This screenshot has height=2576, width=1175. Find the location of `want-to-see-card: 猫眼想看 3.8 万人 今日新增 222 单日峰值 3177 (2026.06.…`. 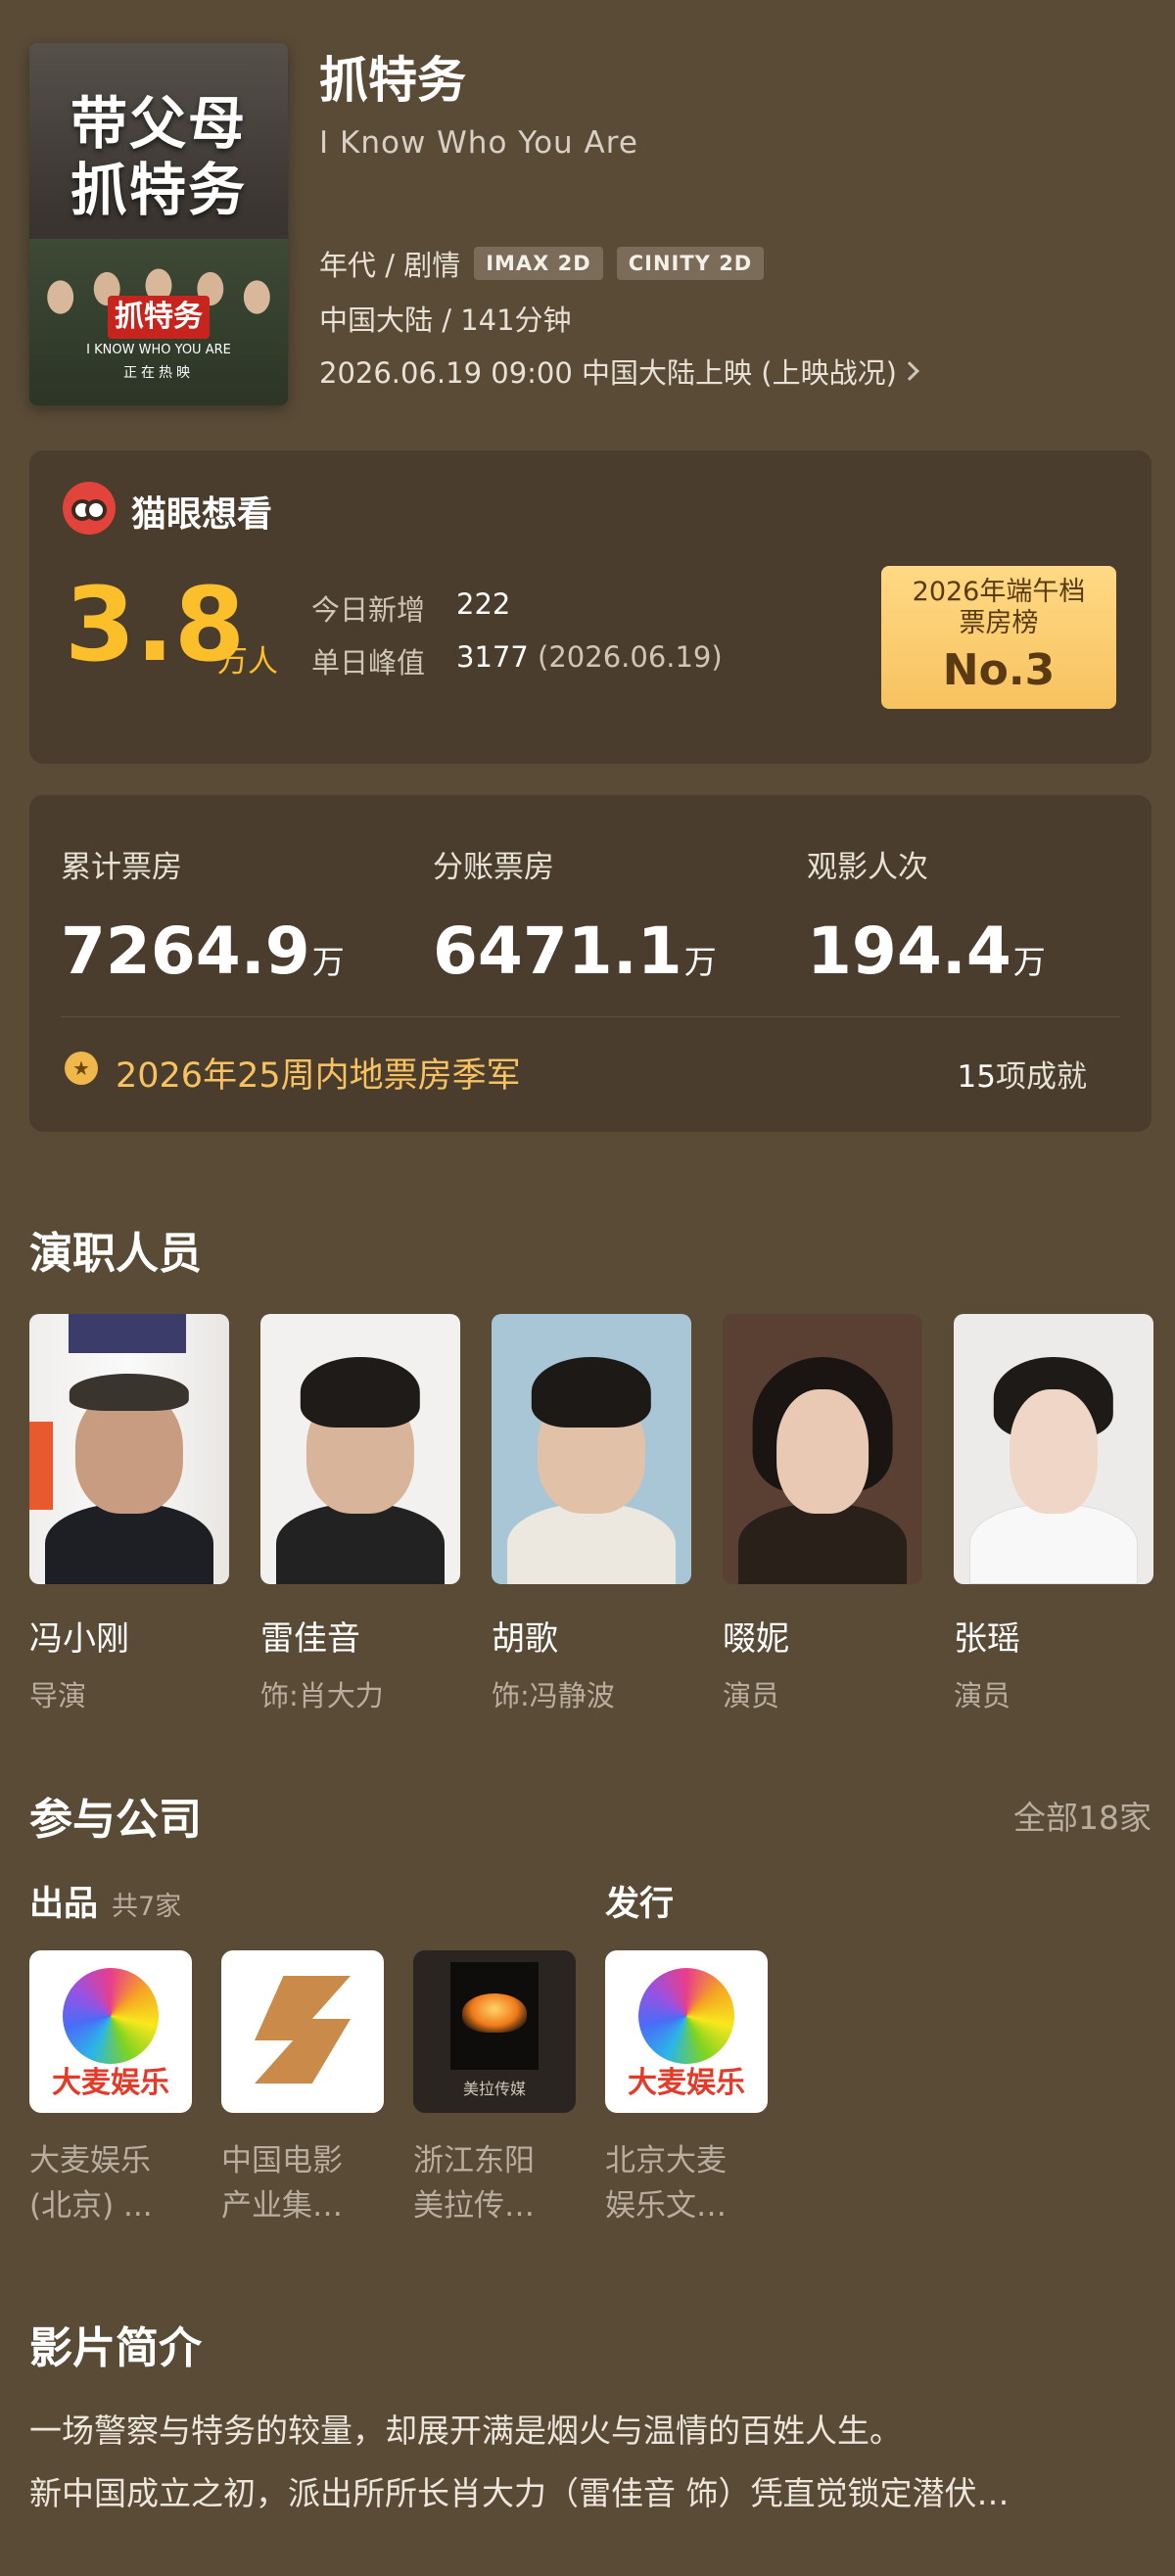

want-to-see-card: 猫眼想看 3.8 万人 今日新增 222 单日峰值 3177 (2026.06.… is located at coordinates (590, 607).